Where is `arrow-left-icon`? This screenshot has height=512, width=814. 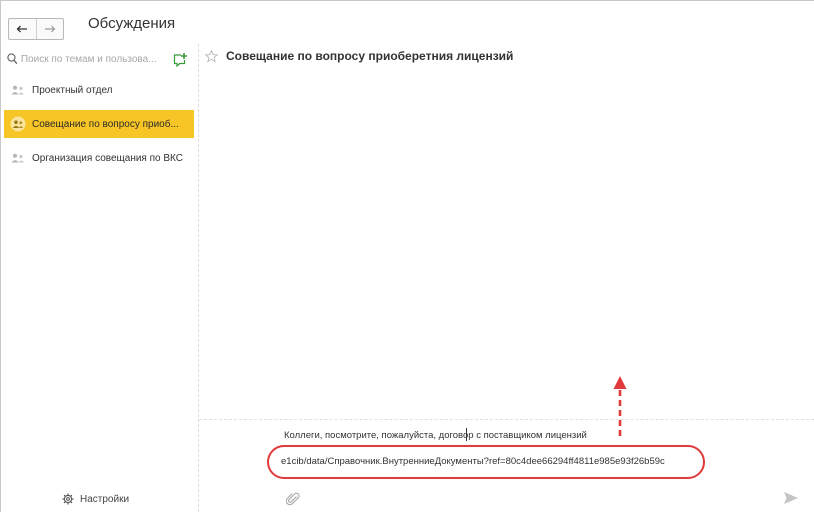
arrow-left-icon is located at coordinates (22, 29).